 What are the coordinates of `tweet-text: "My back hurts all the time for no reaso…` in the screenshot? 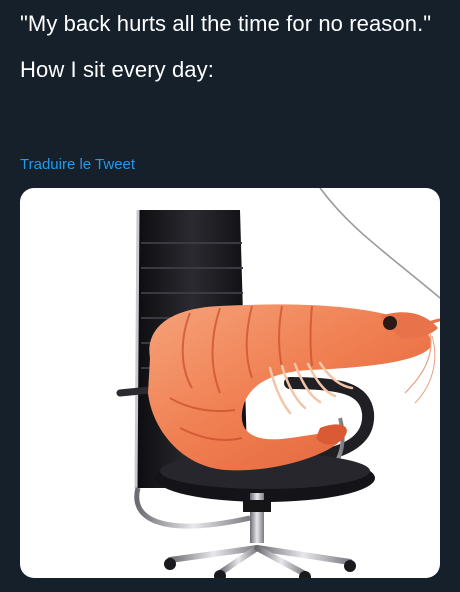 It's located at (230, 47).